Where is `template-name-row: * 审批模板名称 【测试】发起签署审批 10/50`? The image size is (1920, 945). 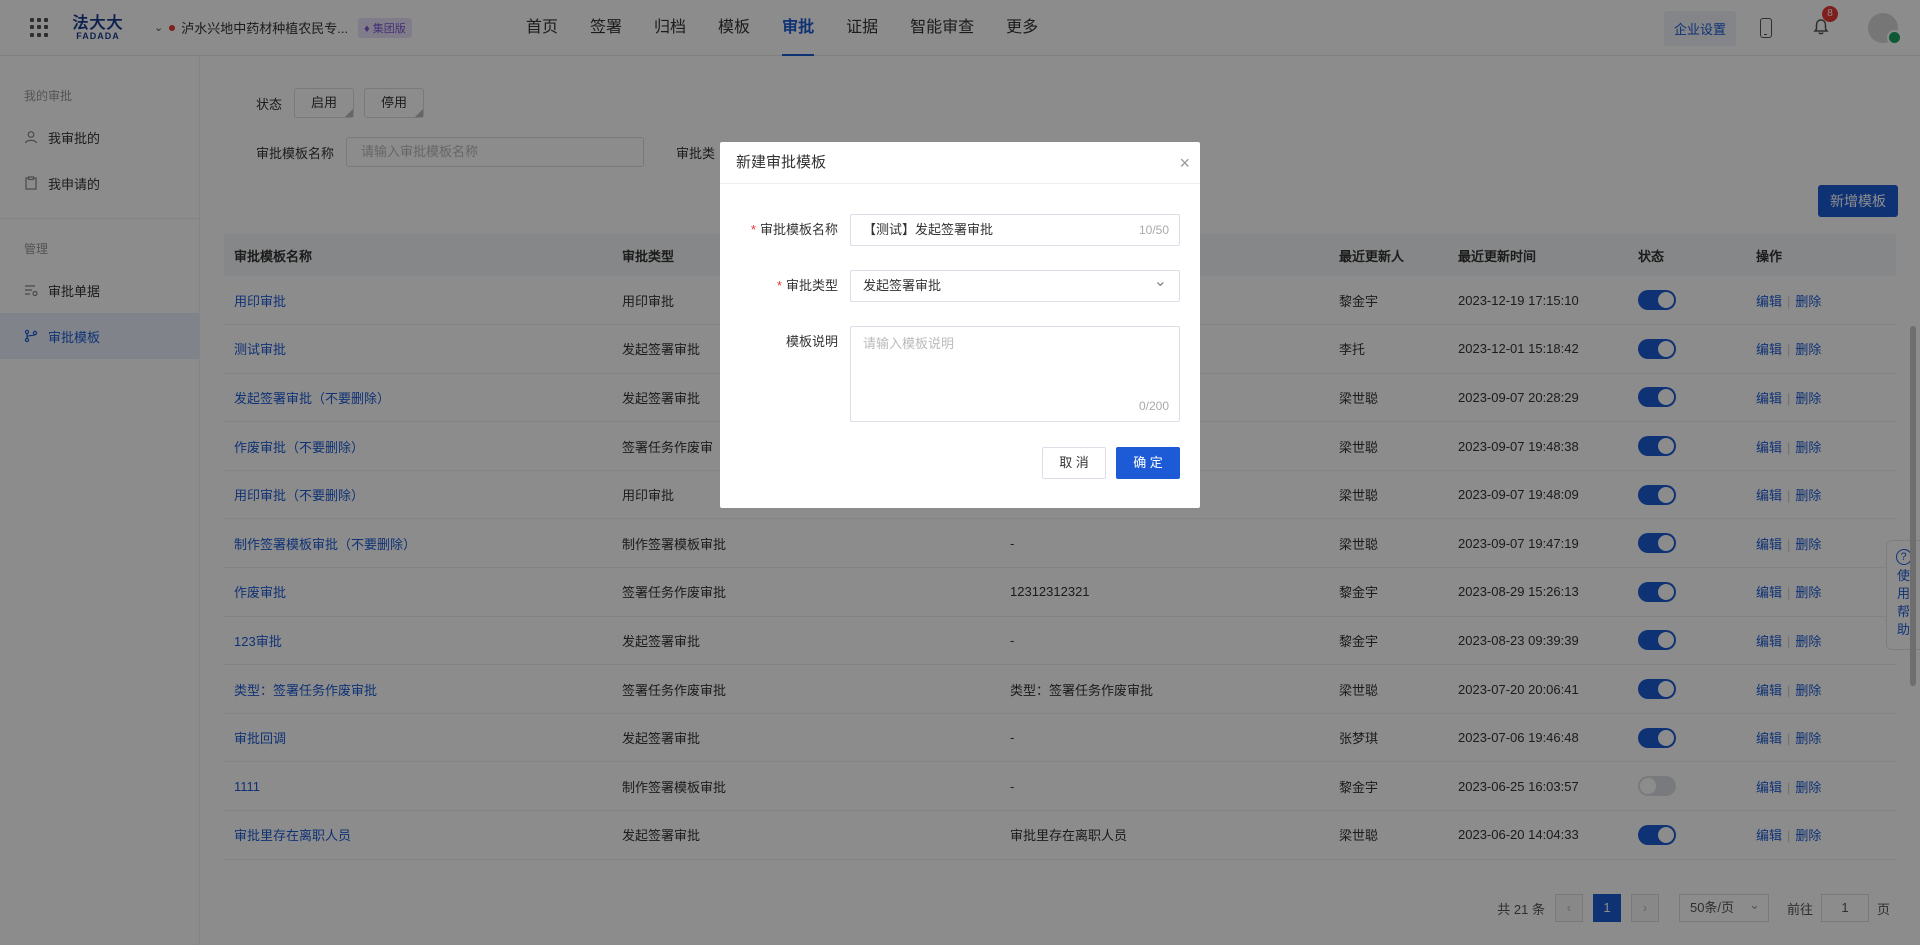
template-name-row: * 审批模板名称 【测试】发起签署审批 10/50 is located at coordinates (950, 230).